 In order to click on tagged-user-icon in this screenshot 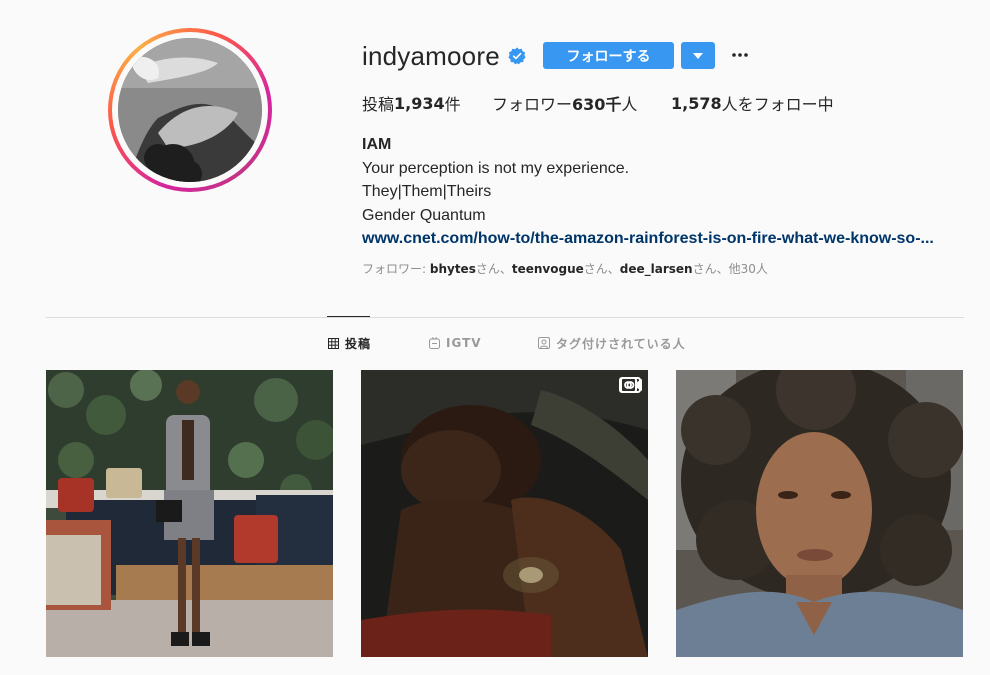, I will do `click(544, 343)`.